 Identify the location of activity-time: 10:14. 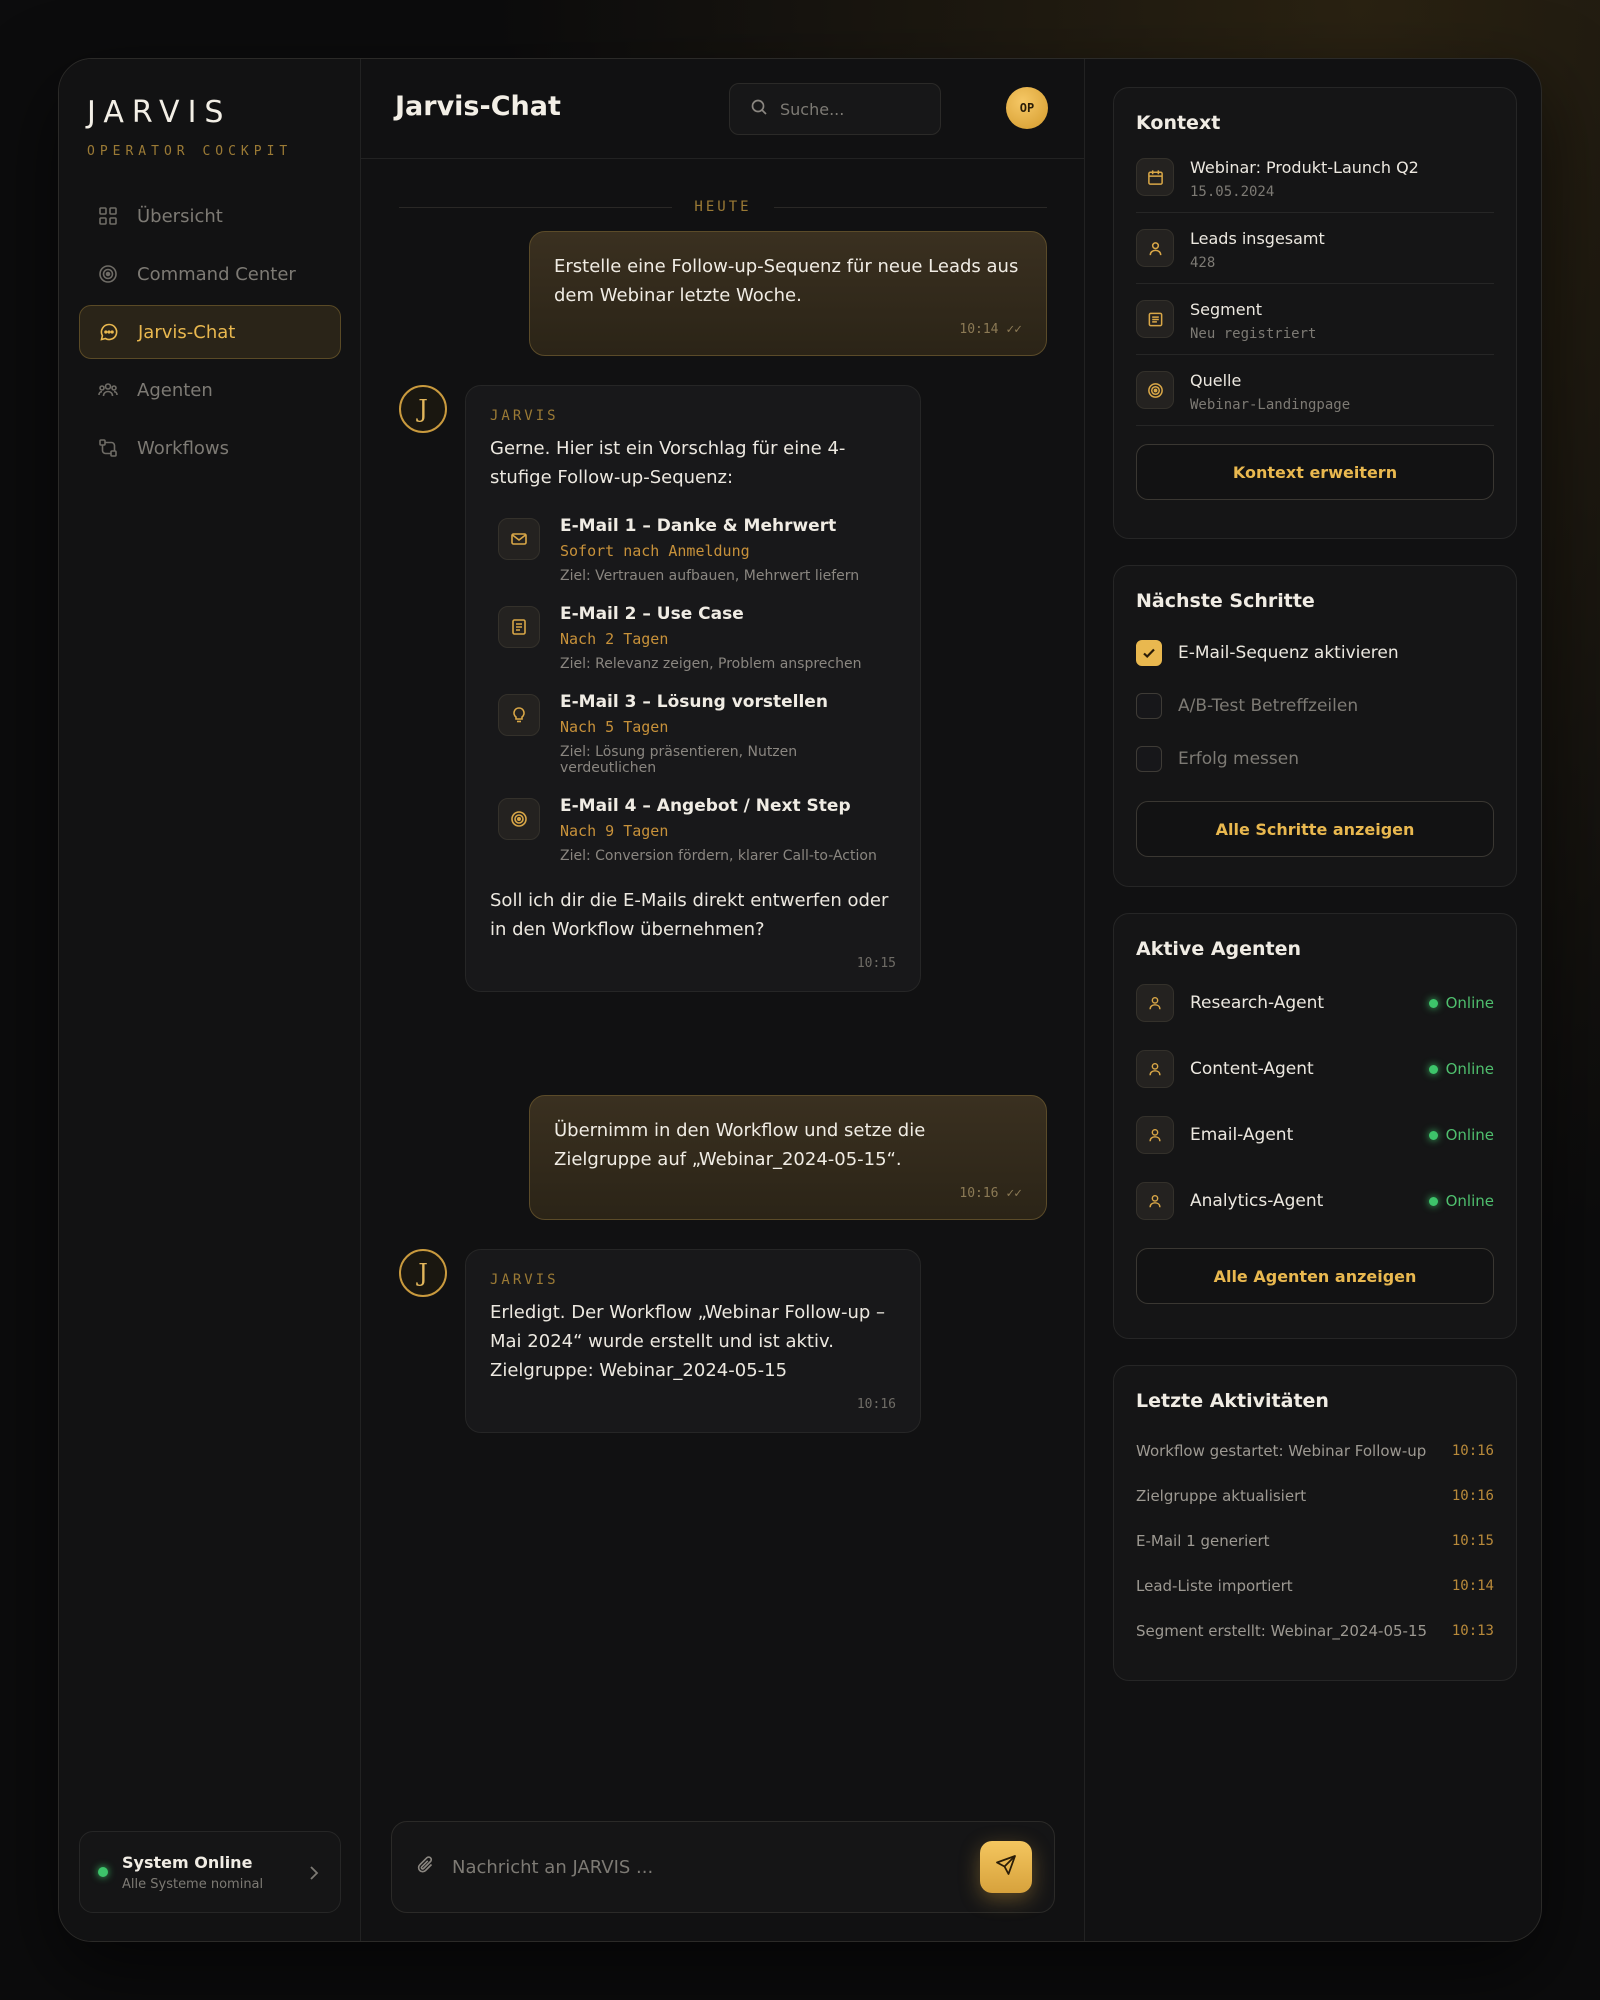
(1472, 1585).